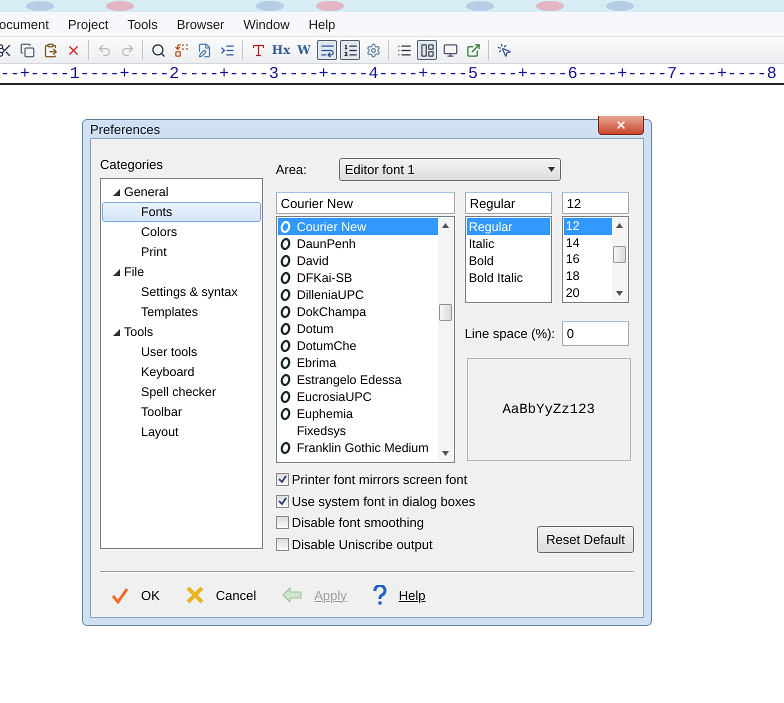 Image resolution: width=784 pixels, height=703 pixels. I want to click on tree-label: Tools, so click(139, 332).